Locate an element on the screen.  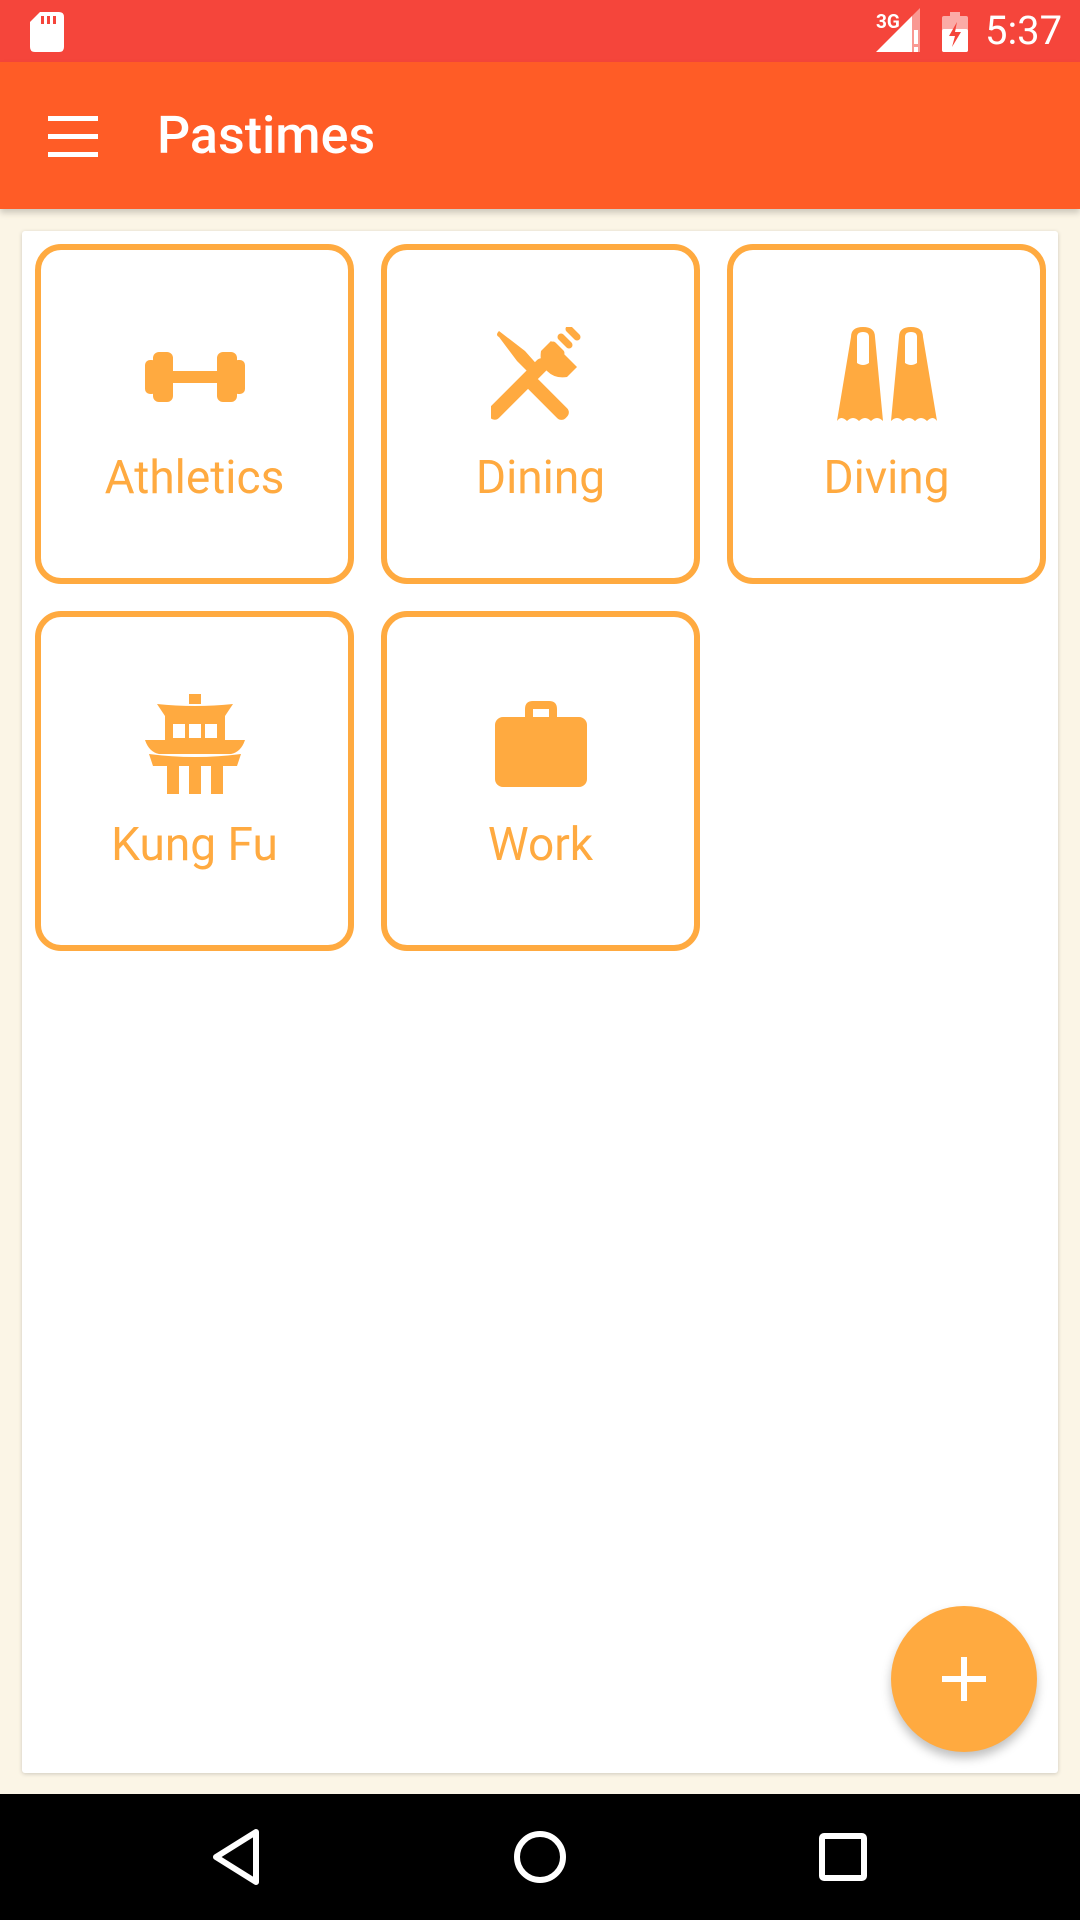
dumbbell-icon is located at coordinates (195, 377).